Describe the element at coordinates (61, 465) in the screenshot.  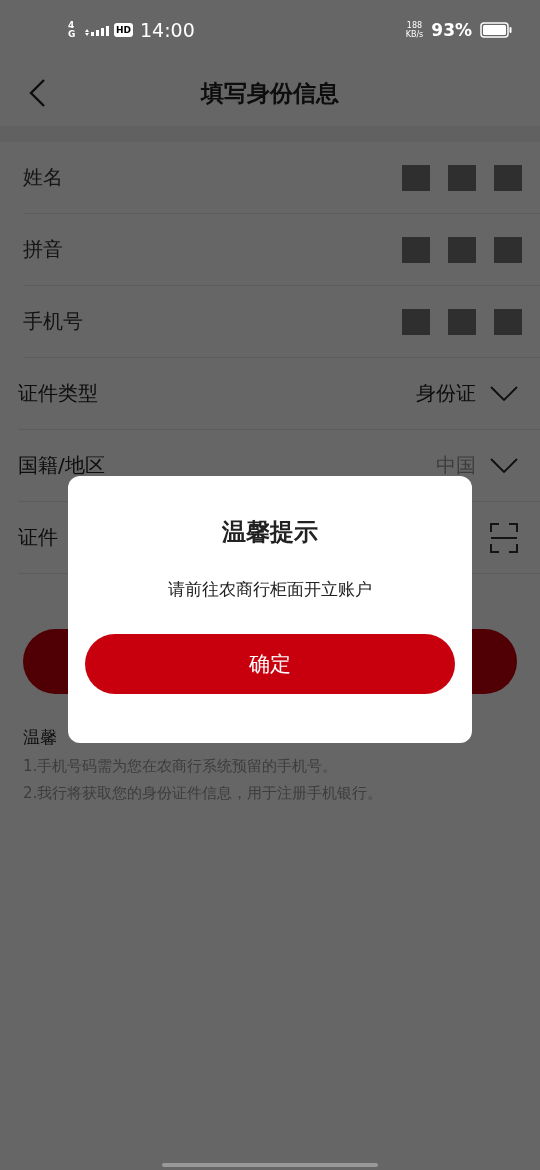
I see `field-label: 国籍/地区` at that location.